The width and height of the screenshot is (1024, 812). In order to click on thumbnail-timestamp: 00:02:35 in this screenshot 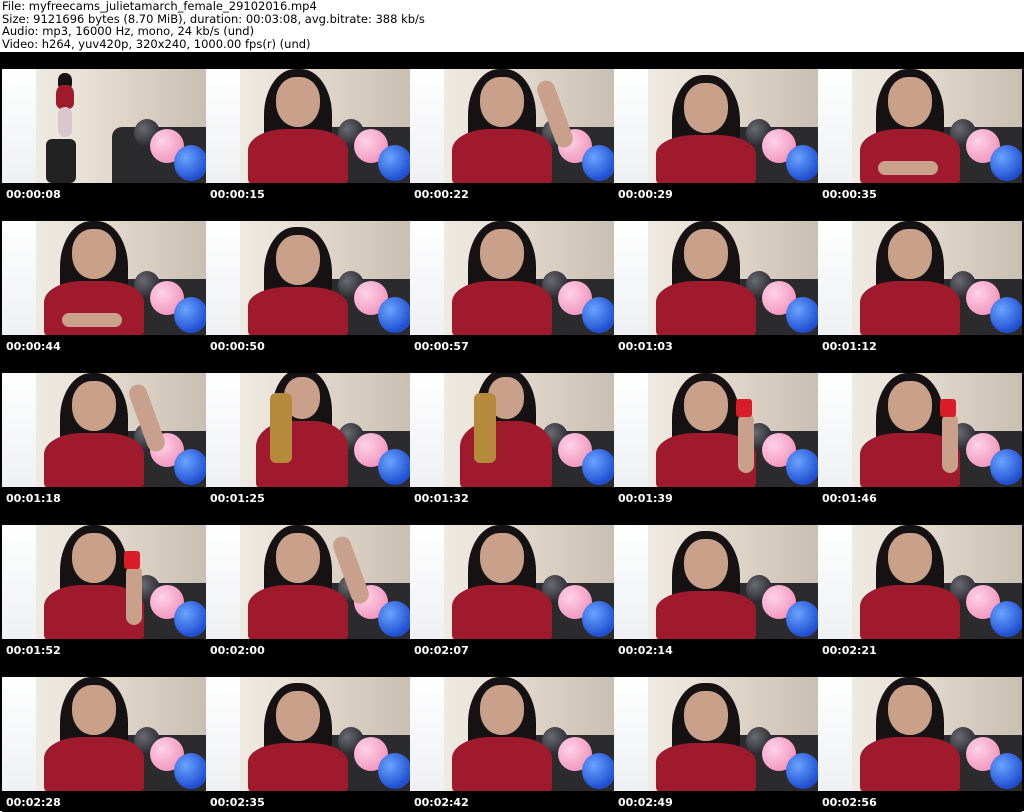, I will do `click(237, 802)`.